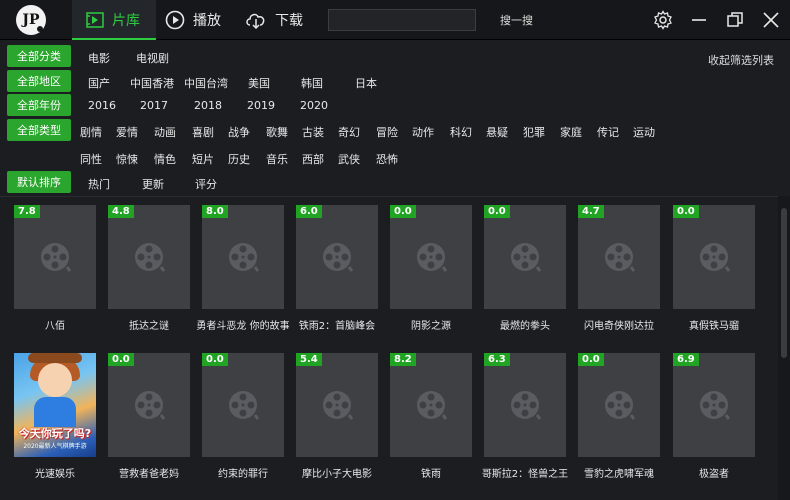 This screenshot has height=500, width=790. I want to click on movie-title: 雪豹之虎啸军魂, so click(619, 472).